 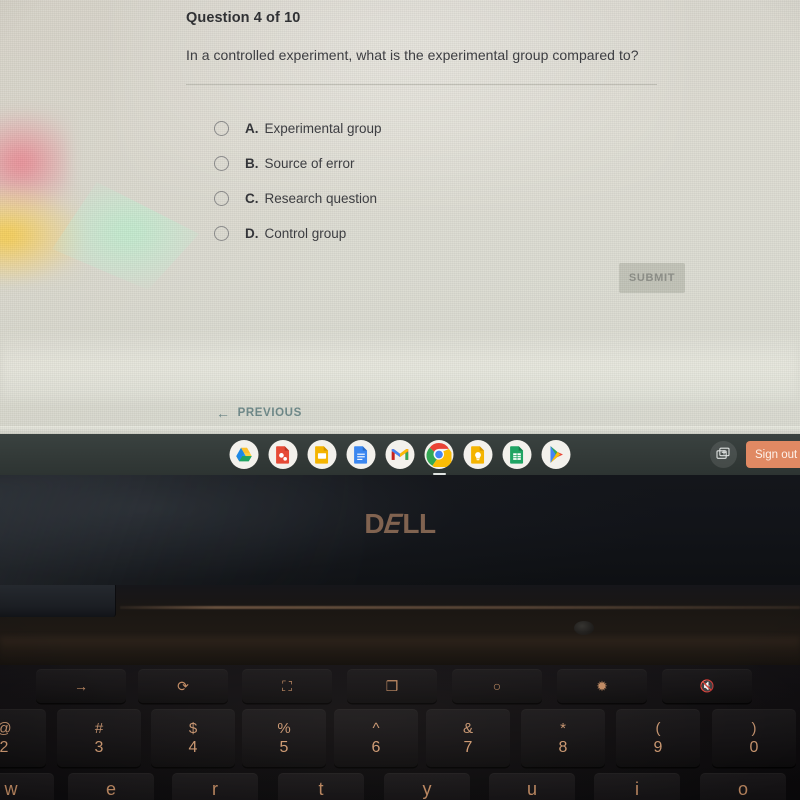 I want to click on question-counter: Question 4 of 10, so click(x=243, y=18).